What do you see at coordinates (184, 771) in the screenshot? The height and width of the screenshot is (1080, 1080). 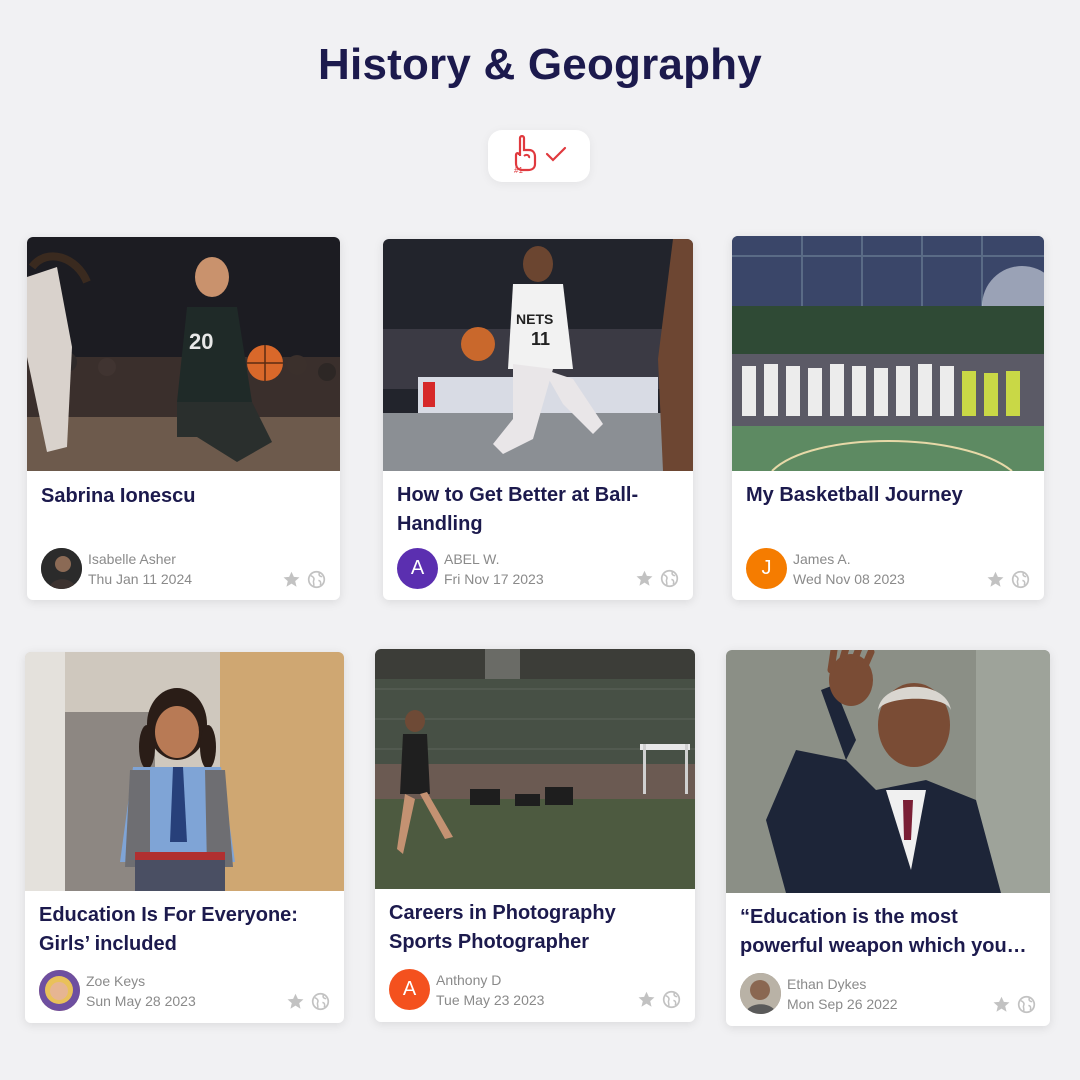 I see `schoolgirl-with-backpack-photo` at bounding box center [184, 771].